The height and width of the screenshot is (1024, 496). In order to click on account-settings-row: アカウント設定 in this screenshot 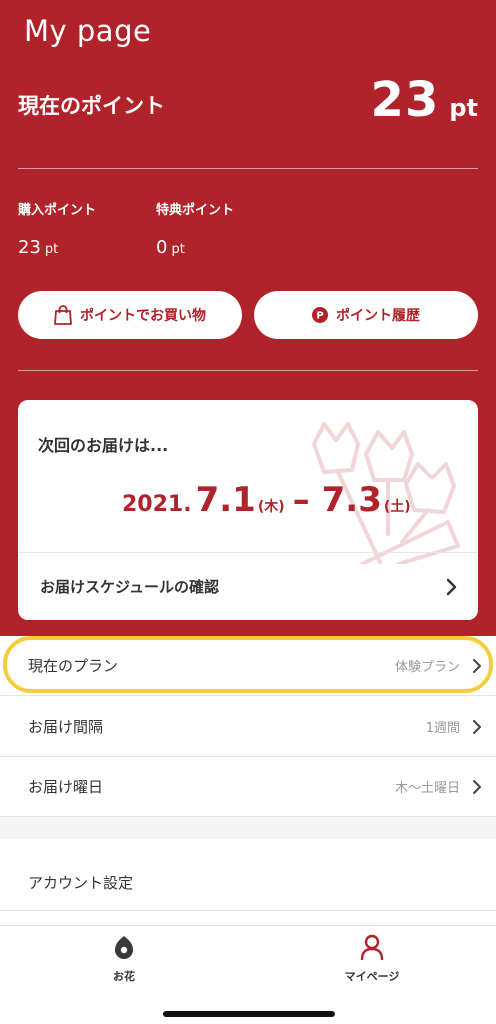, I will do `click(248, 883)`.